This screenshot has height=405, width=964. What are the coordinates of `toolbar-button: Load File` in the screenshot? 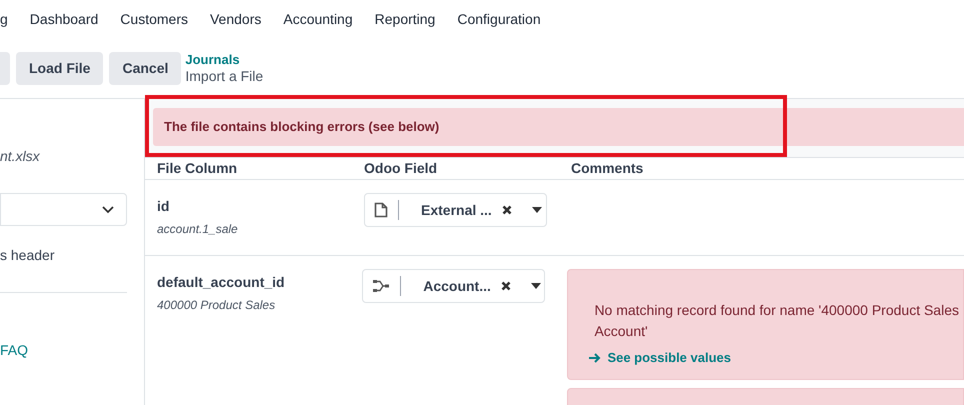 It's located at (60, 68).